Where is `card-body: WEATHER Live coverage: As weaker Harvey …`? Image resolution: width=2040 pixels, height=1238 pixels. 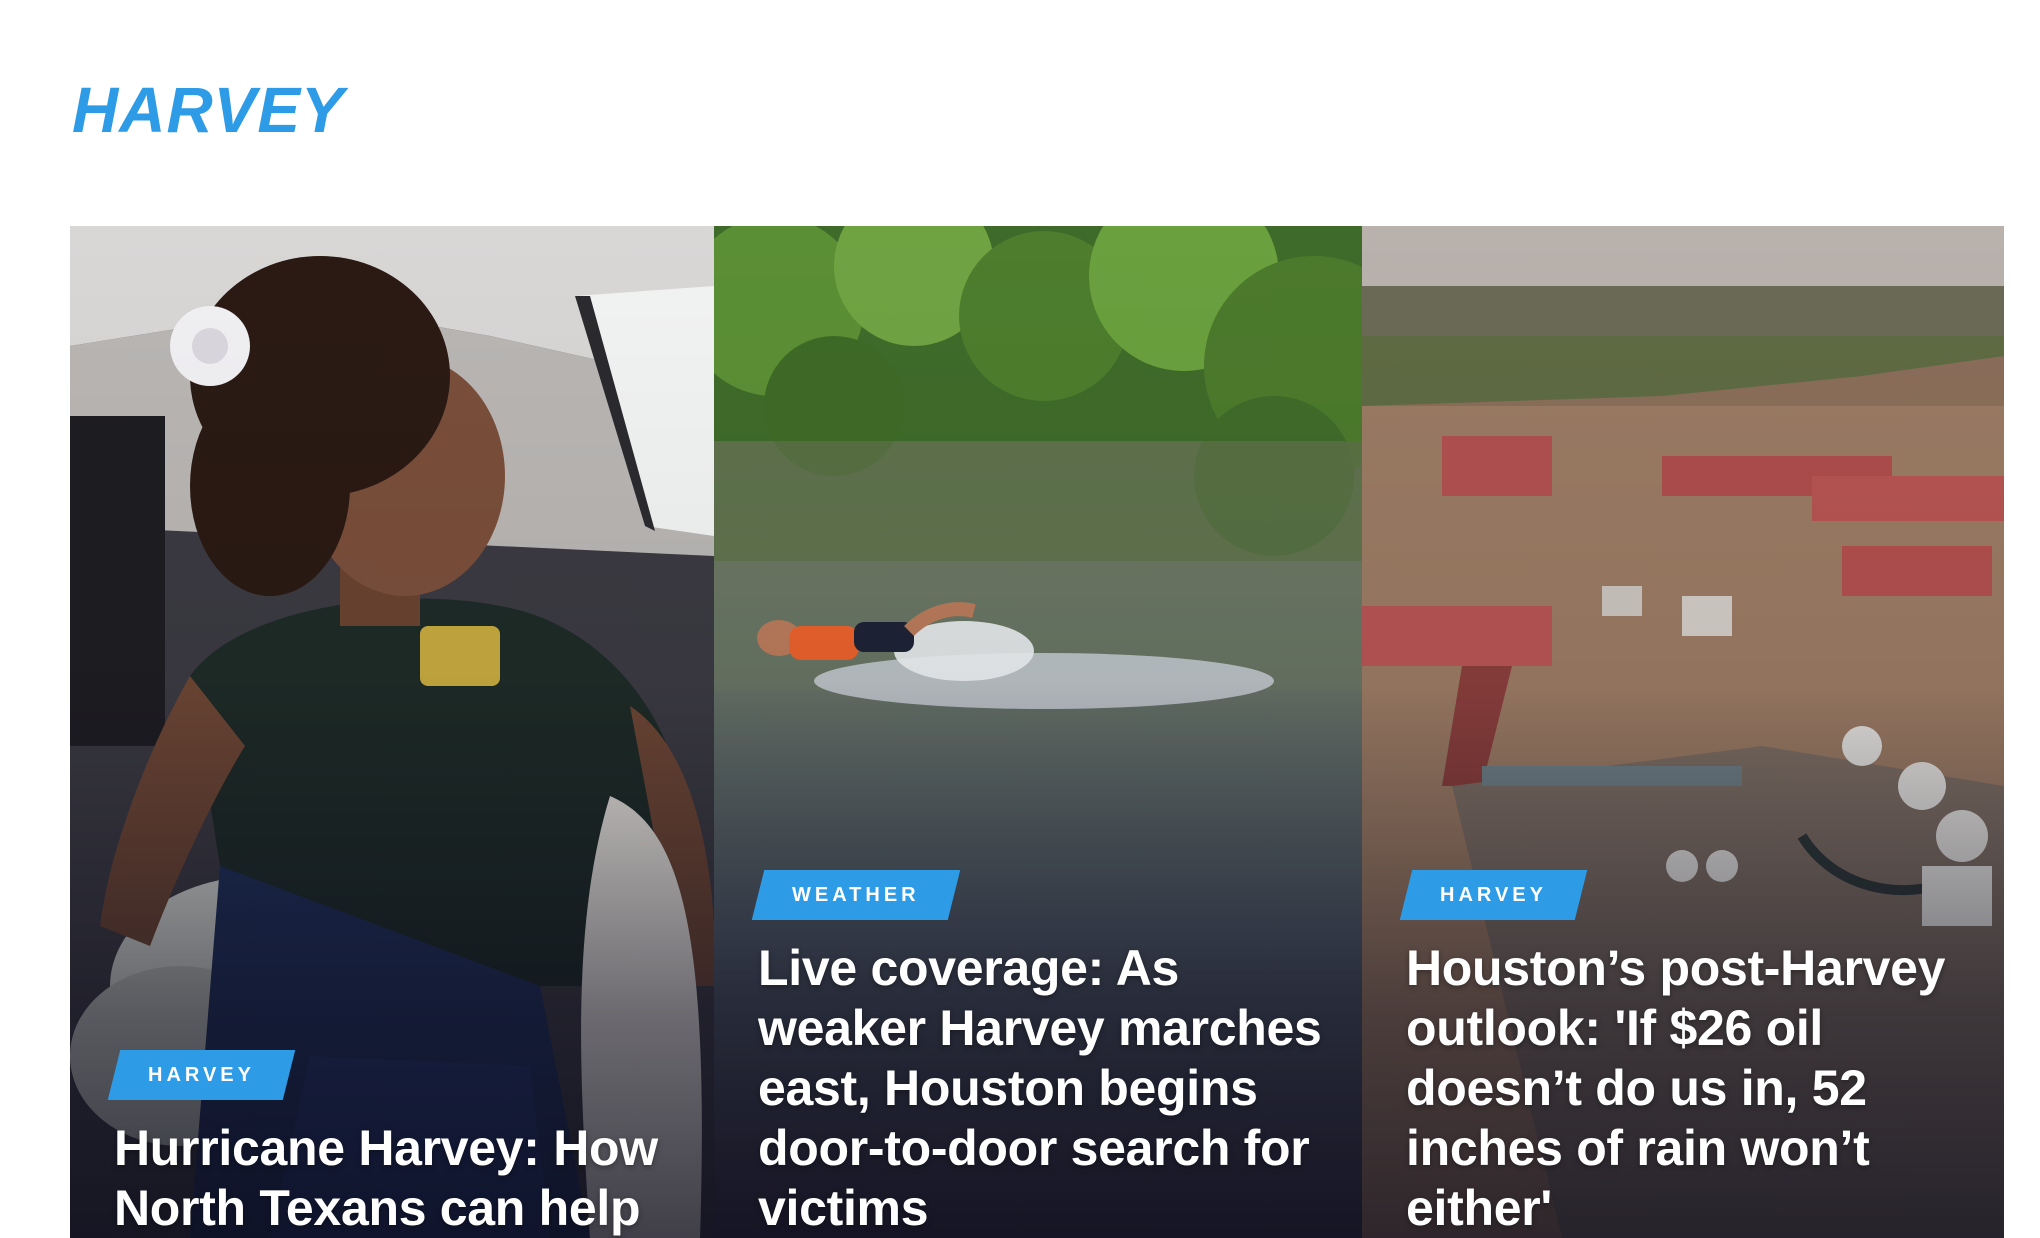
card-body: WEATHER Live coverage: As weaker Harvey … is located at coordinates (1045, 1054).